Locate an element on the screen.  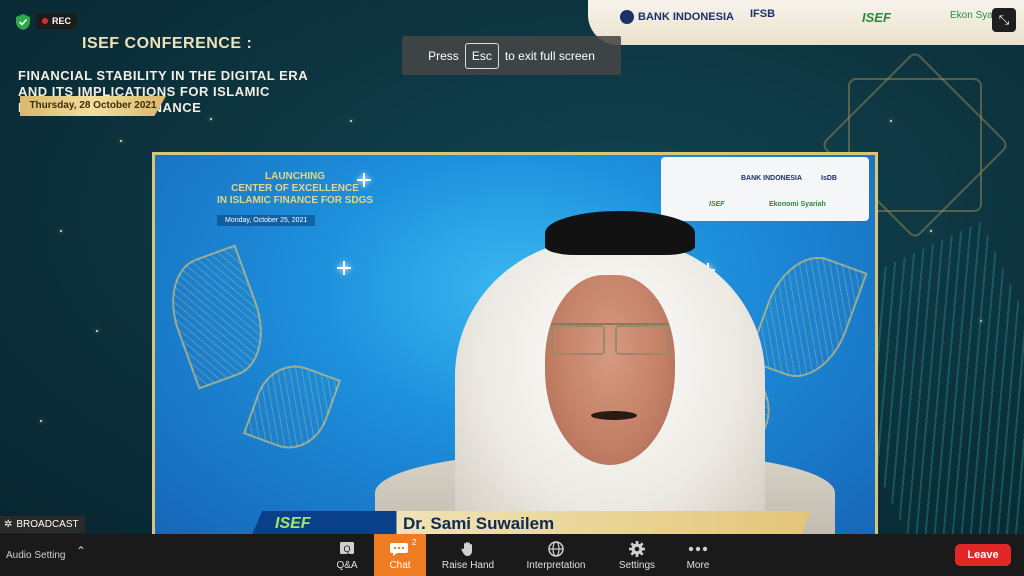
recording-indicator: REC is located at coordinates (57, 21).